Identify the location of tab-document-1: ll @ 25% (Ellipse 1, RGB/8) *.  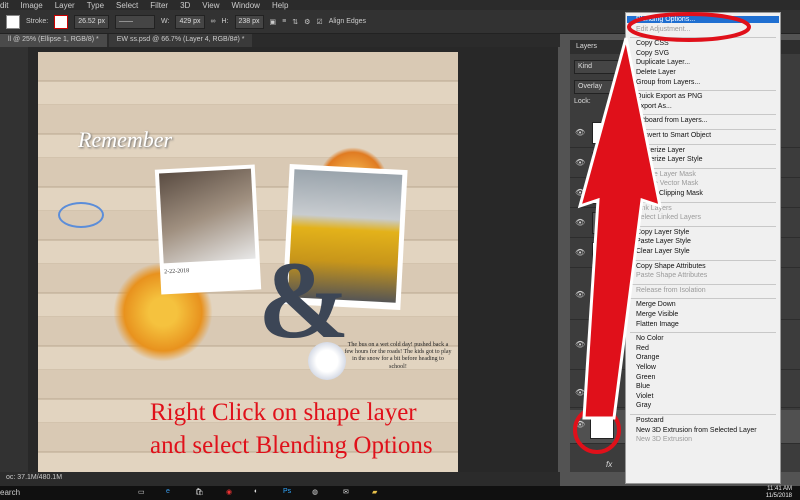
(53, 40).